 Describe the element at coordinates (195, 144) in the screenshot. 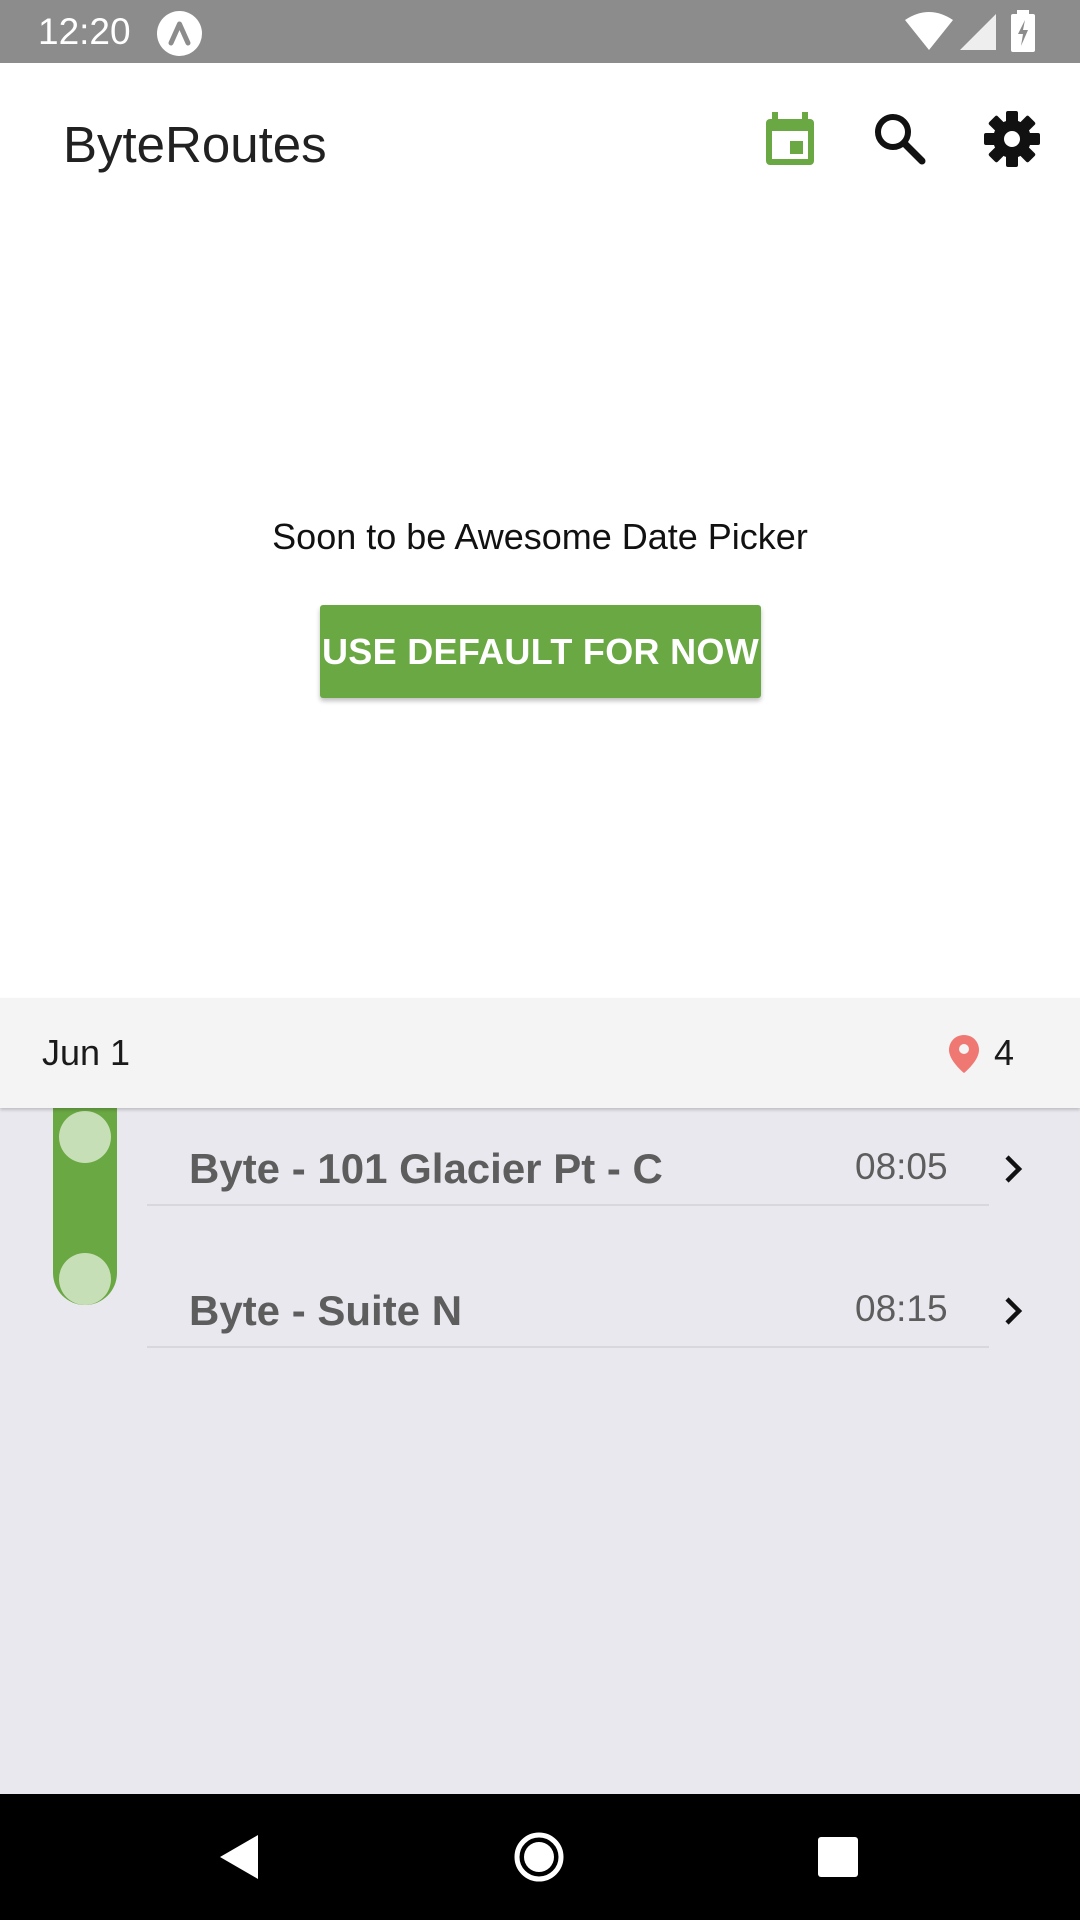

I see `app-title: ByteRoutes` at that location.